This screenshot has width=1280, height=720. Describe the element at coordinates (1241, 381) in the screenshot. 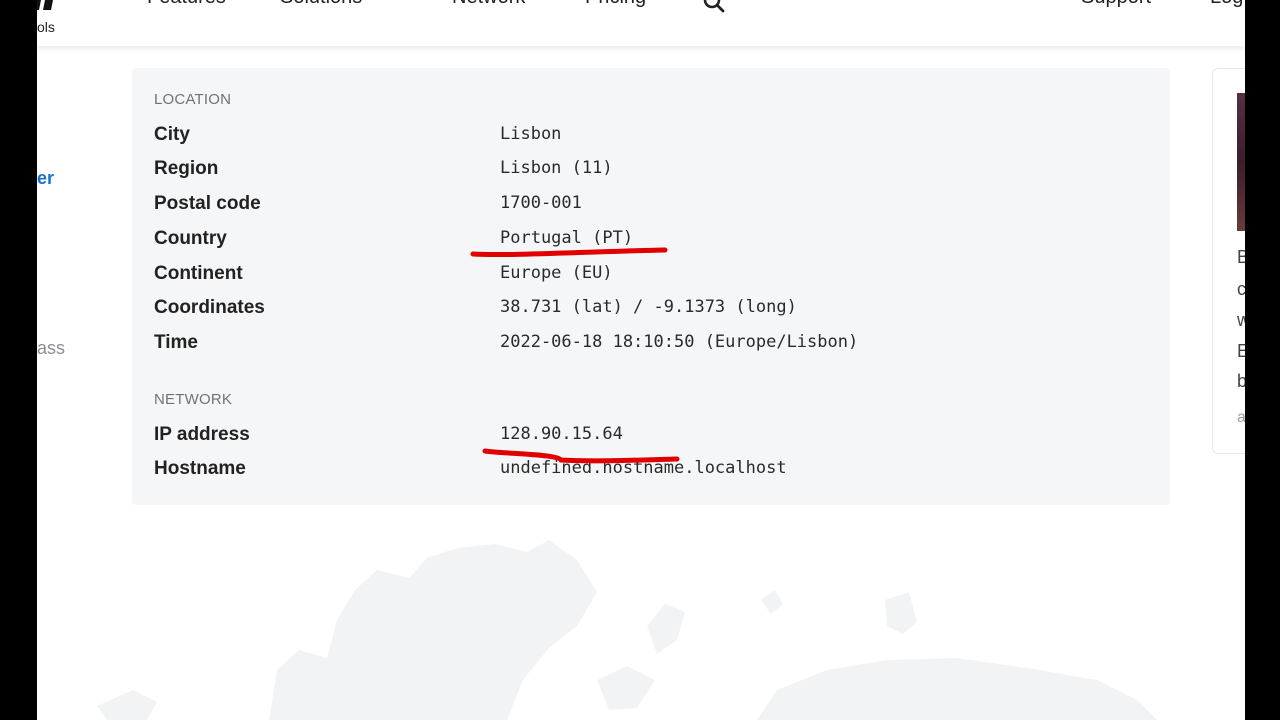

I see `ad-line: b` at that location.